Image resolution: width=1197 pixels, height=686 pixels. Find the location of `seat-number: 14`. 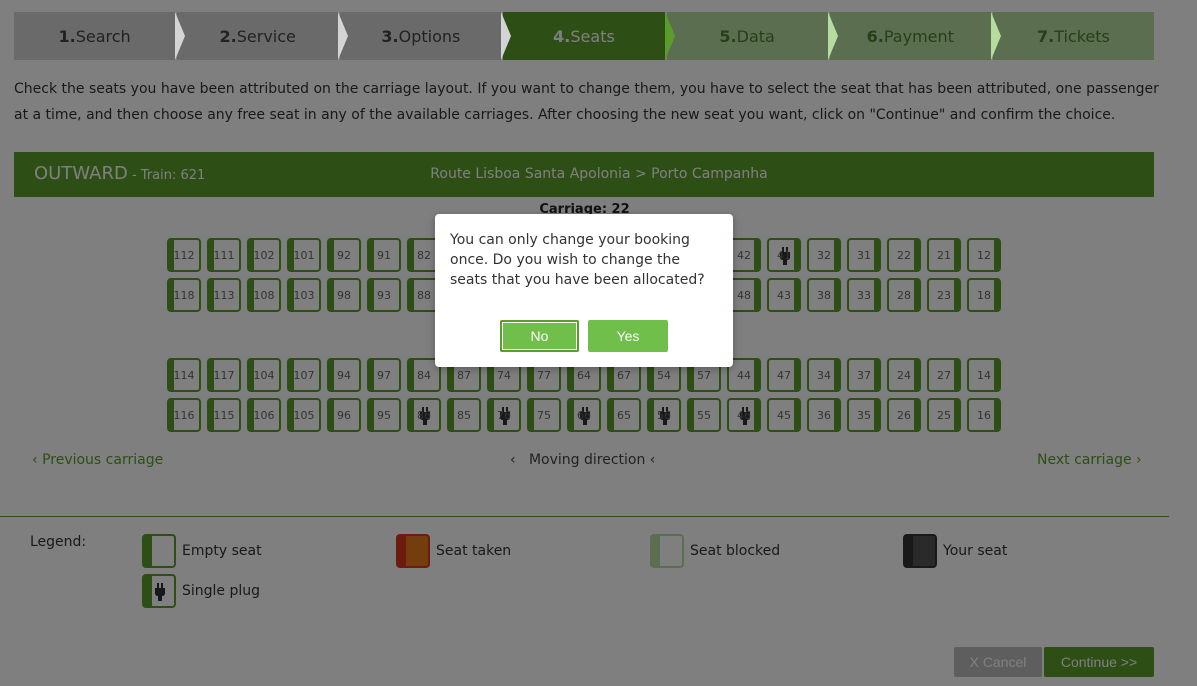

seat-number: 14 is located at coordinates (984, 375).